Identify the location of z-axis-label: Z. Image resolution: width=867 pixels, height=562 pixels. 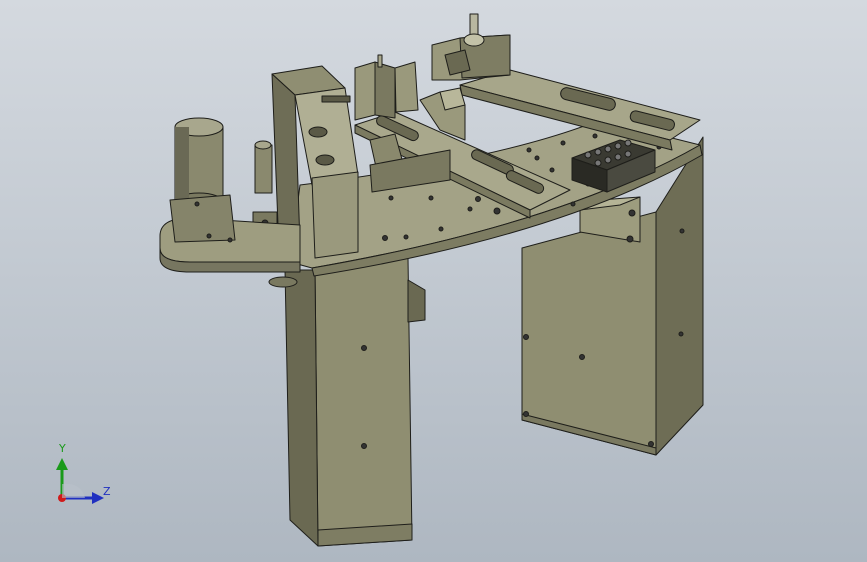
(107, 491).